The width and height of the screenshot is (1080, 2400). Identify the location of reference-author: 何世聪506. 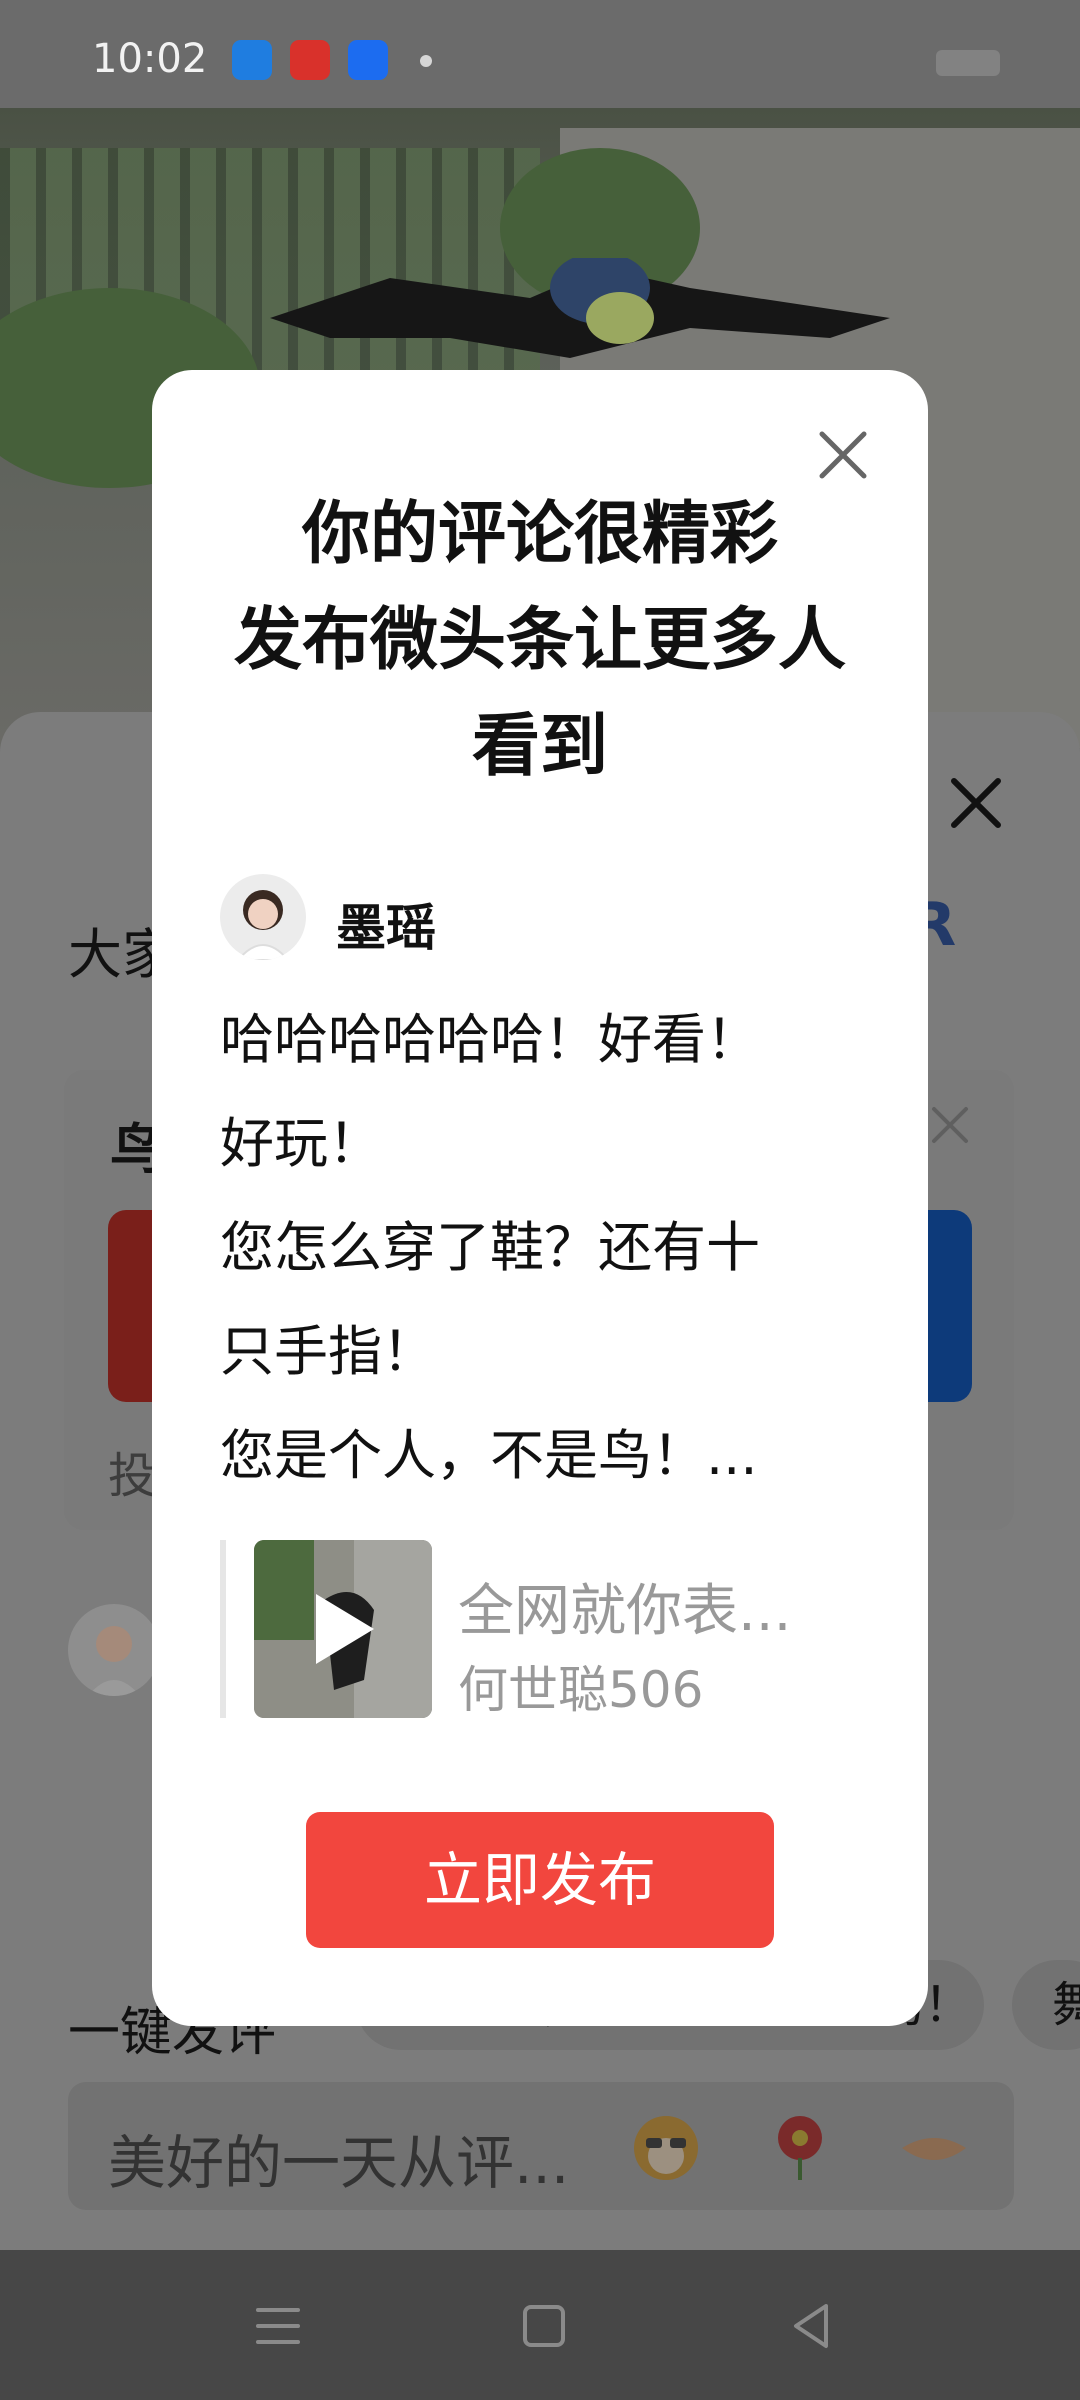
(581, 1690).